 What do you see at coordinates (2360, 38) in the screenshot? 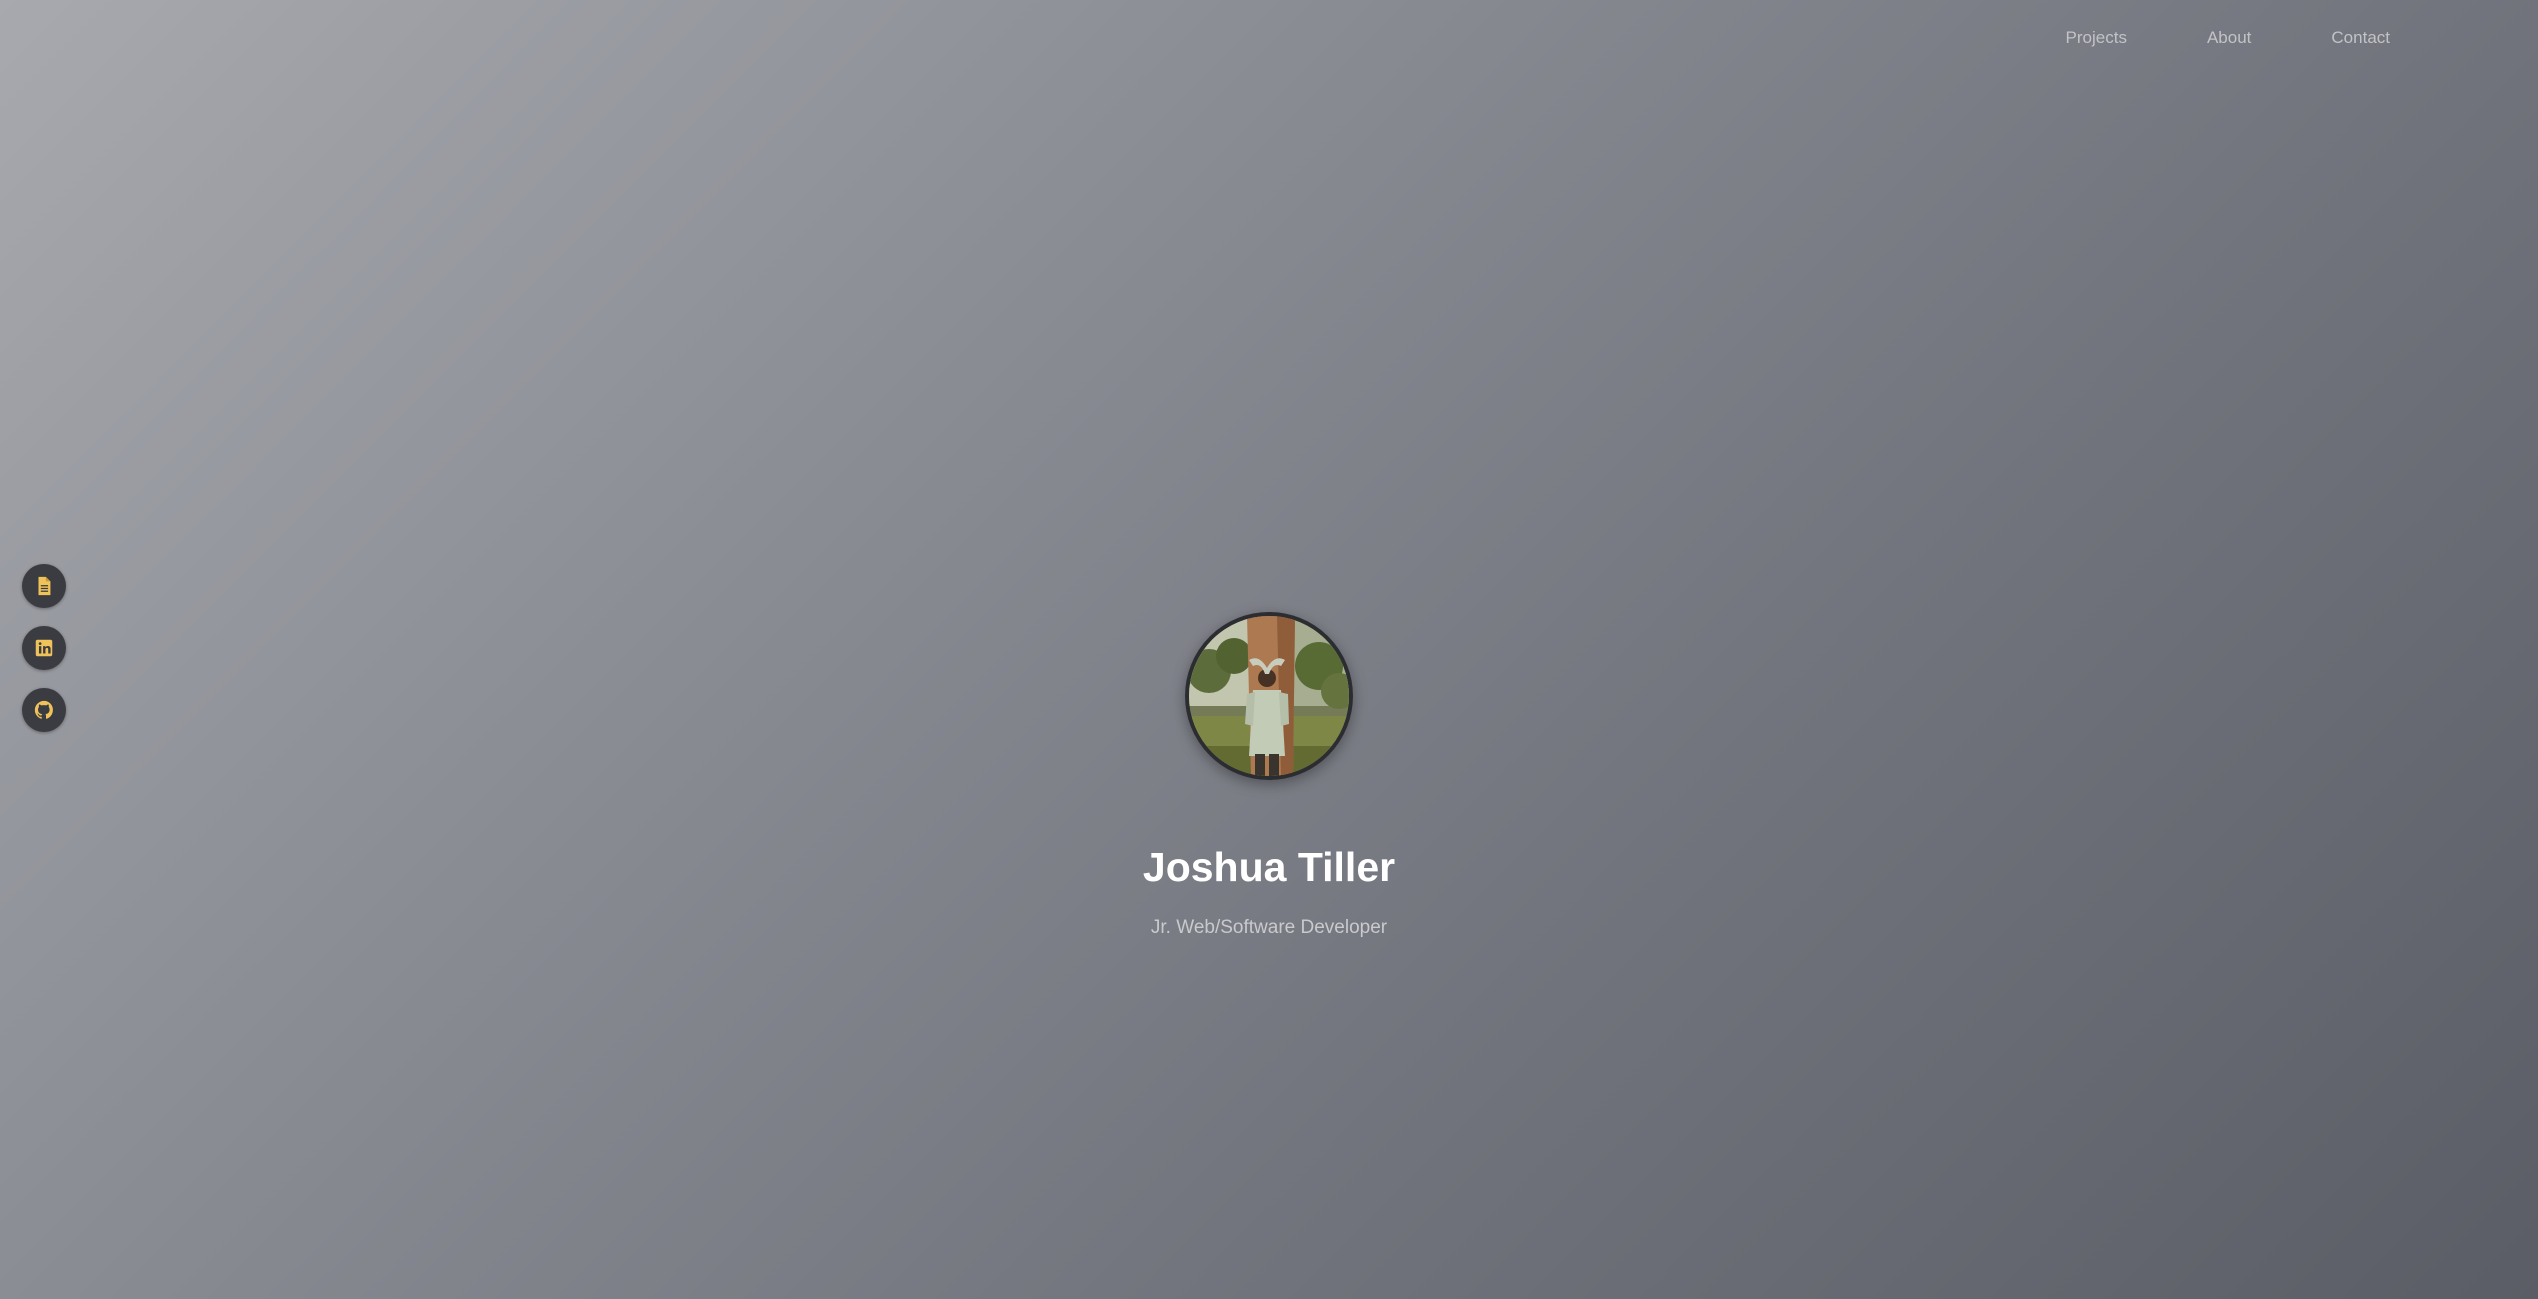
I see `nav-link-contact: Contact` at bounding box center [2360, 38].